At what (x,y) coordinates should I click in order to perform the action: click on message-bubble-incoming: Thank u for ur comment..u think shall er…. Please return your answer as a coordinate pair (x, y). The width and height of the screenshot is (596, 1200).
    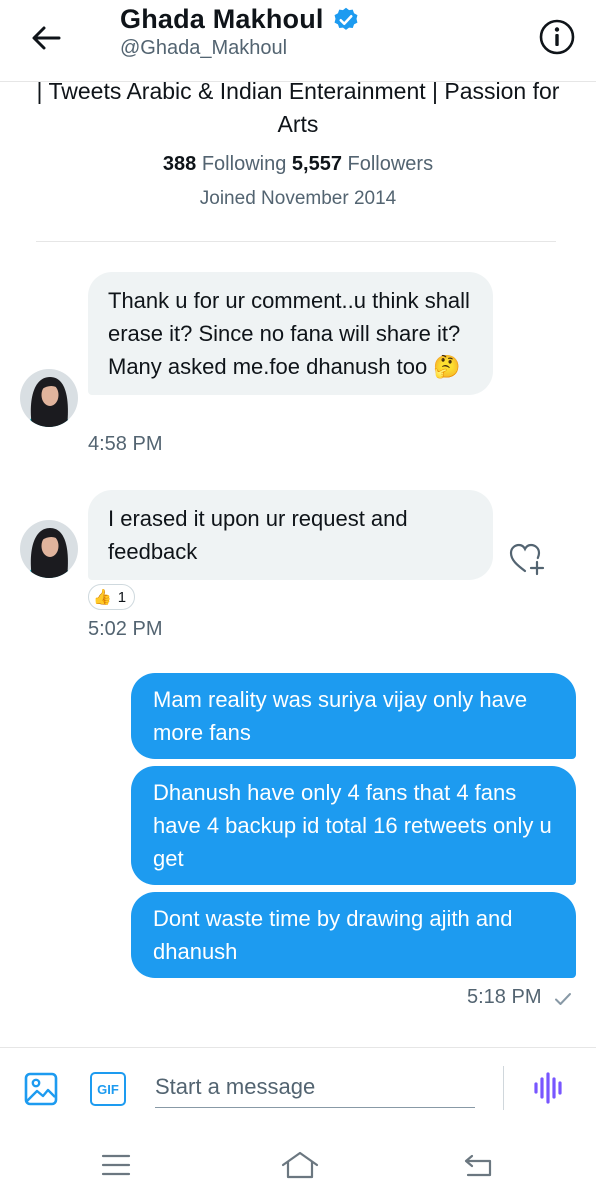
    Looking at the image, I should click on (290, 333).